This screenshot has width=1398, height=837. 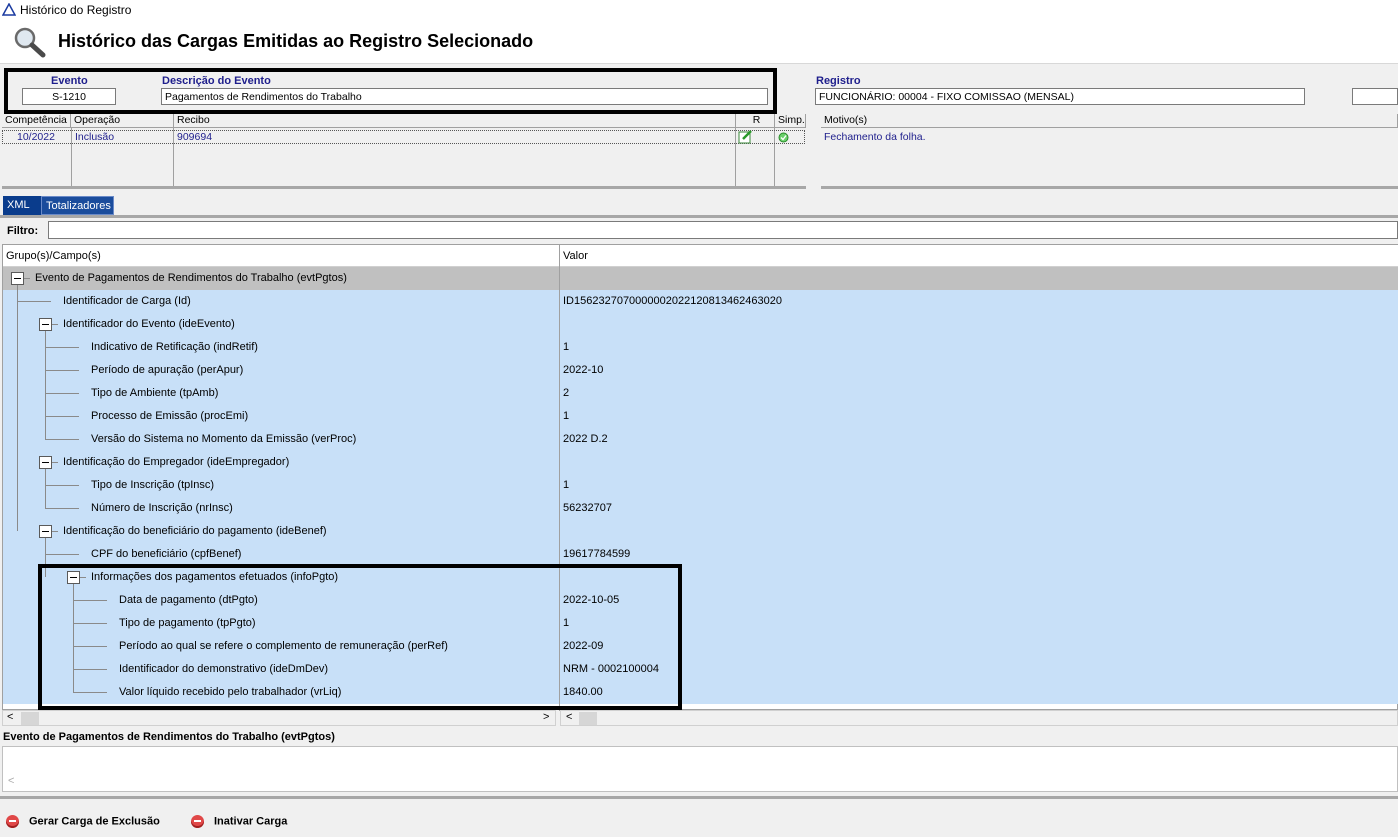 I want to click on detail-scroll-left: <, so click(x=11, y=781).